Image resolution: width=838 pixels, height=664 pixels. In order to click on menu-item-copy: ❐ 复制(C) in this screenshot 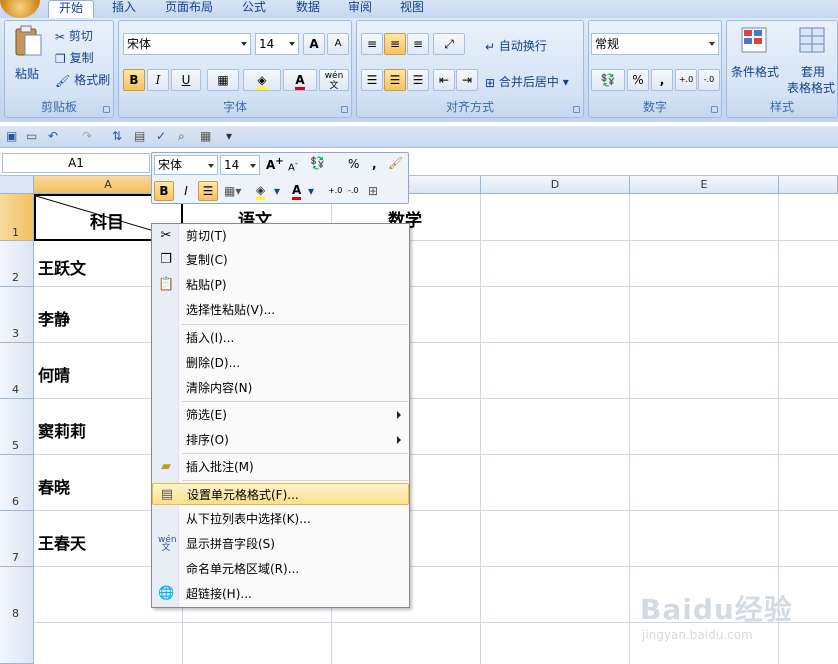, I will do `click(280, 260)`.